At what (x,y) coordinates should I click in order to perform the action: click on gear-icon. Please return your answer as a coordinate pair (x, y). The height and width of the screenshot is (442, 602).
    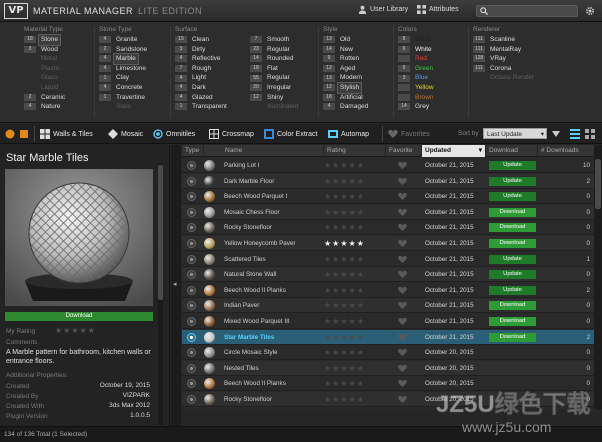
    Looking at the image, I should click on (590, 11).